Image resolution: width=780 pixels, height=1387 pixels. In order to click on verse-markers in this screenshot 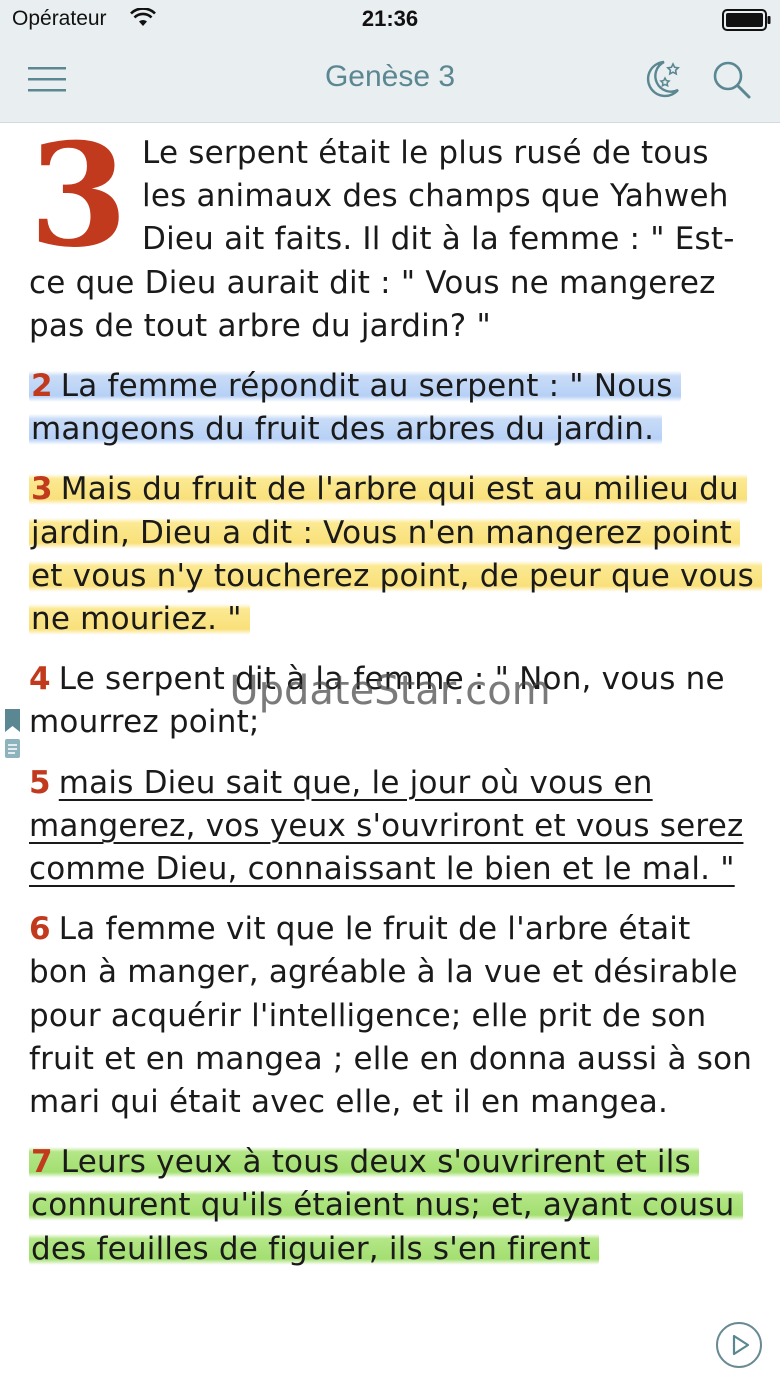, I will do `click(13, 734)`.